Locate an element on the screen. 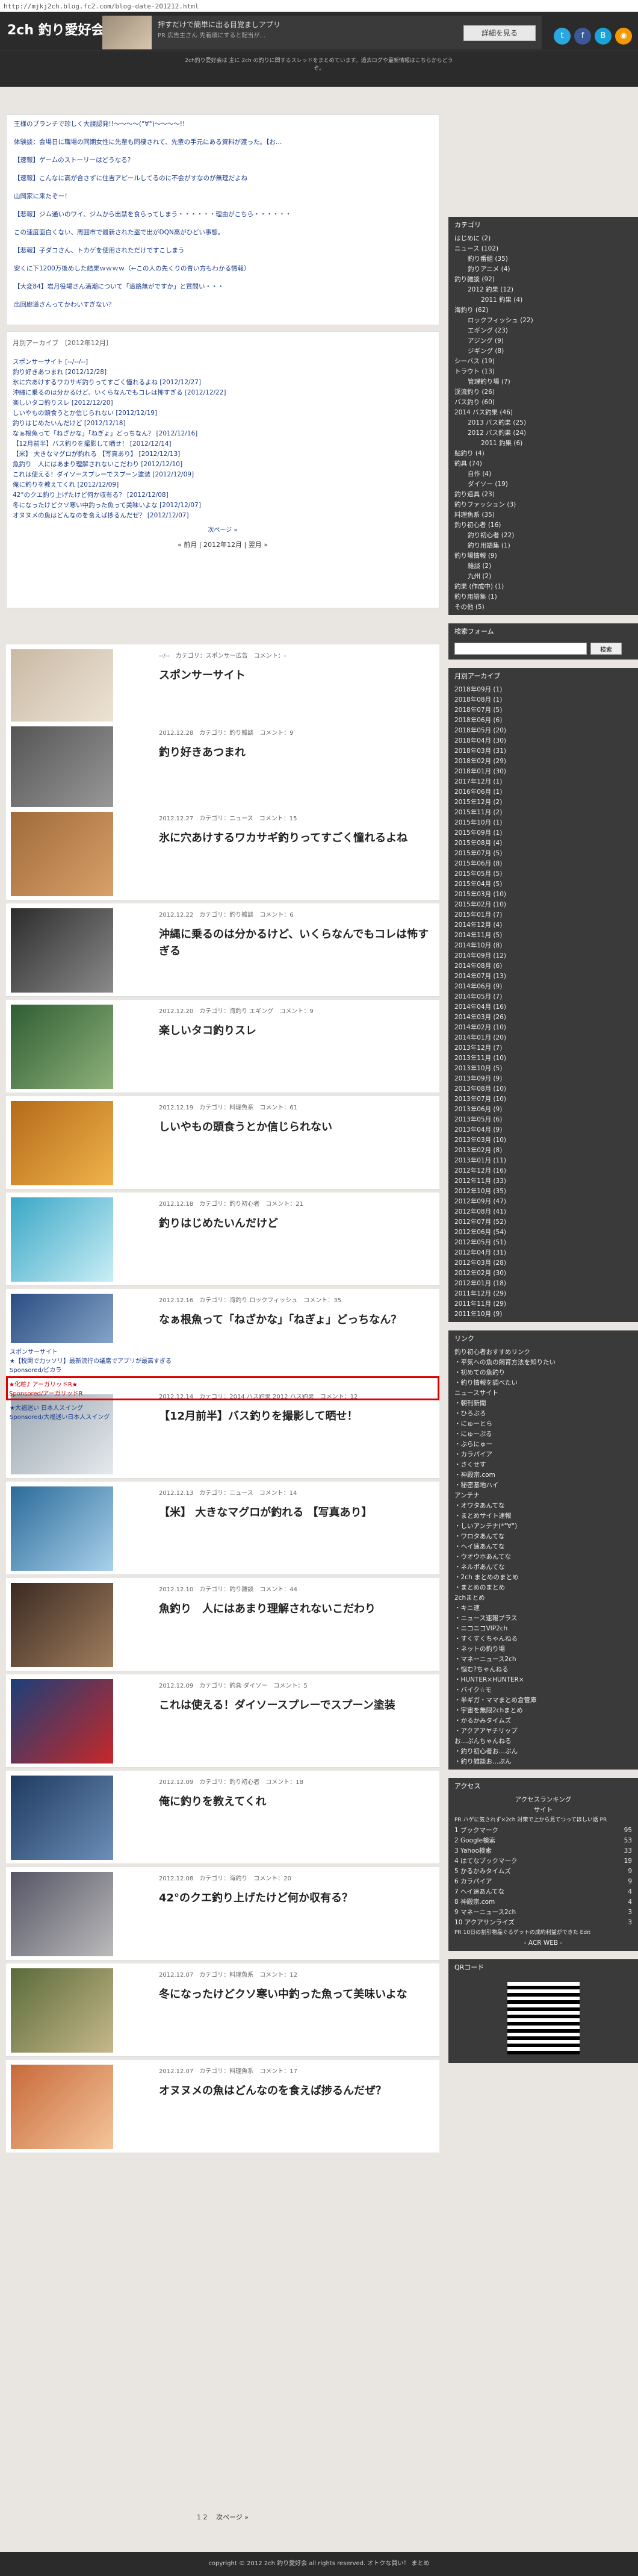  link-item: ・釣り雑談お…ぷん is located at coordinates (543, 1762).